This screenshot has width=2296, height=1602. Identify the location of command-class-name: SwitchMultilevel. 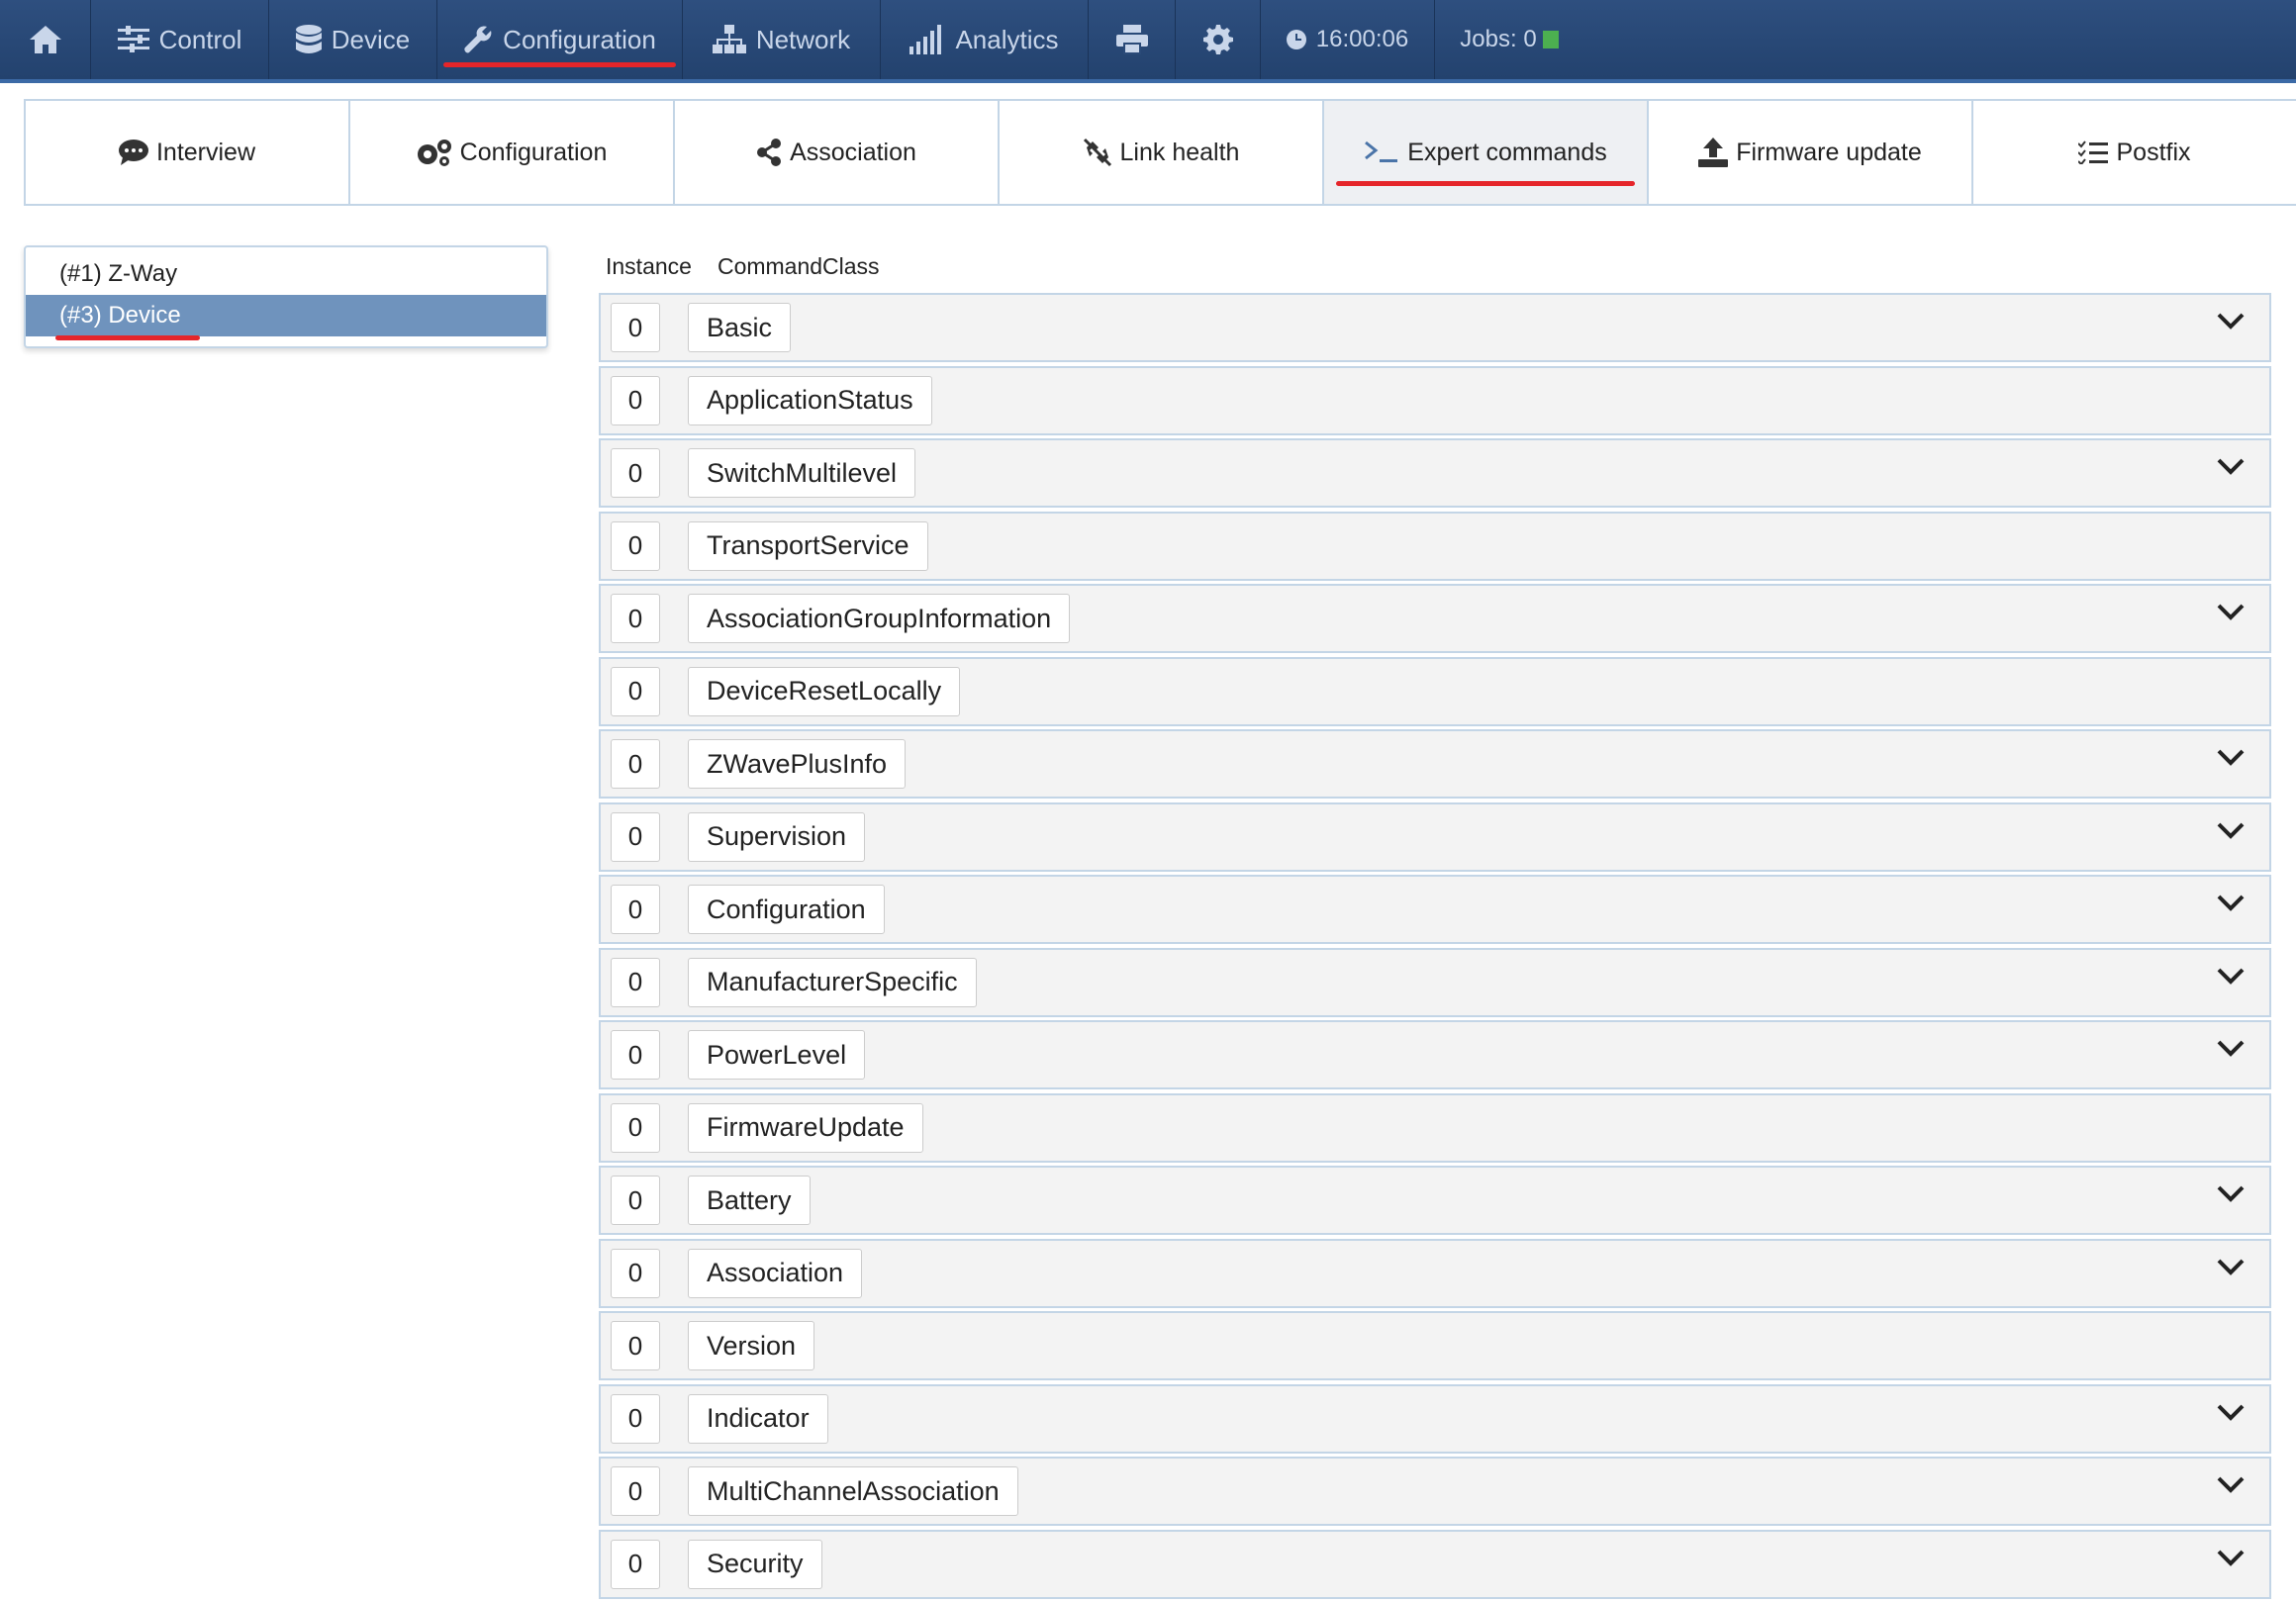
(802, 473).